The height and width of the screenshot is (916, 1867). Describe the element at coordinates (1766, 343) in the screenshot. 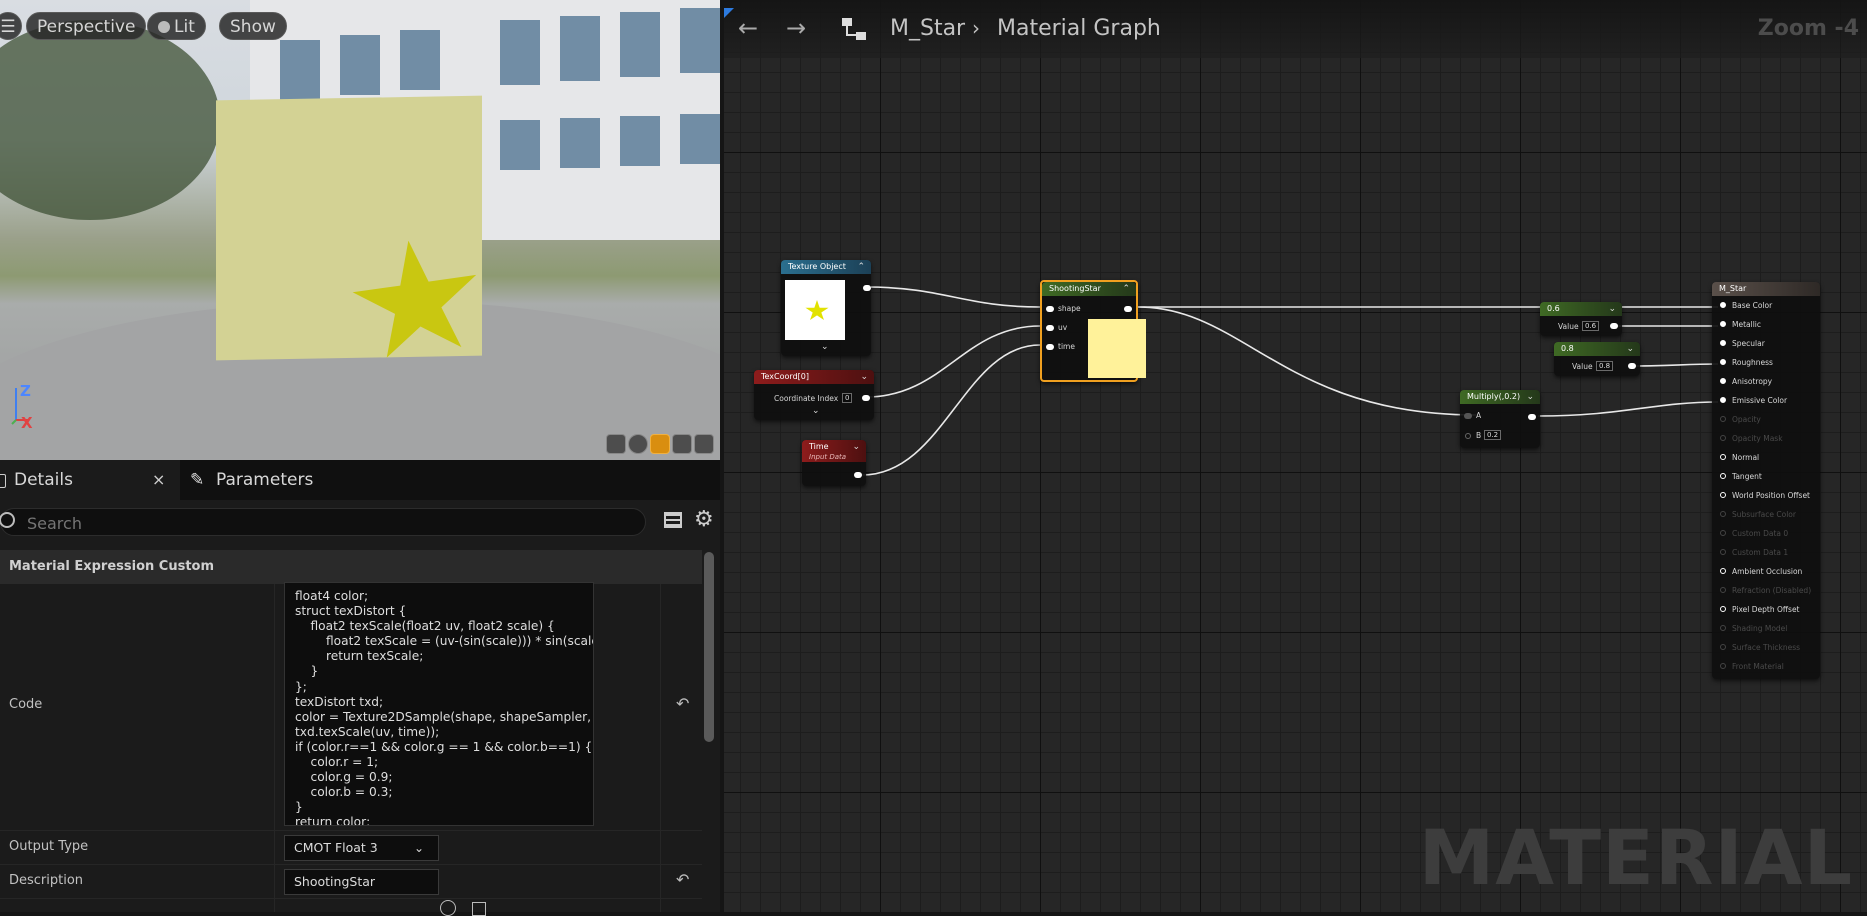

I see `result-pin-row: Specular` at that location.